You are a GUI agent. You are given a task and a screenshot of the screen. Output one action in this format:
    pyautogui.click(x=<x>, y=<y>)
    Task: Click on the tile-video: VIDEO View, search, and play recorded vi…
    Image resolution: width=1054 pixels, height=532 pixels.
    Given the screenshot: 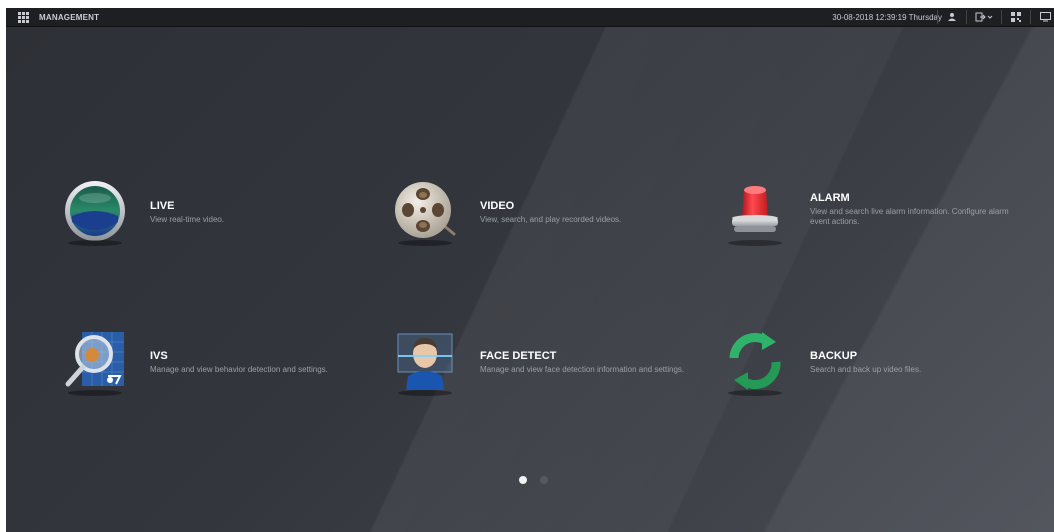 What is the action you would take?
    pyautogui.click(x=540, y=213)
    